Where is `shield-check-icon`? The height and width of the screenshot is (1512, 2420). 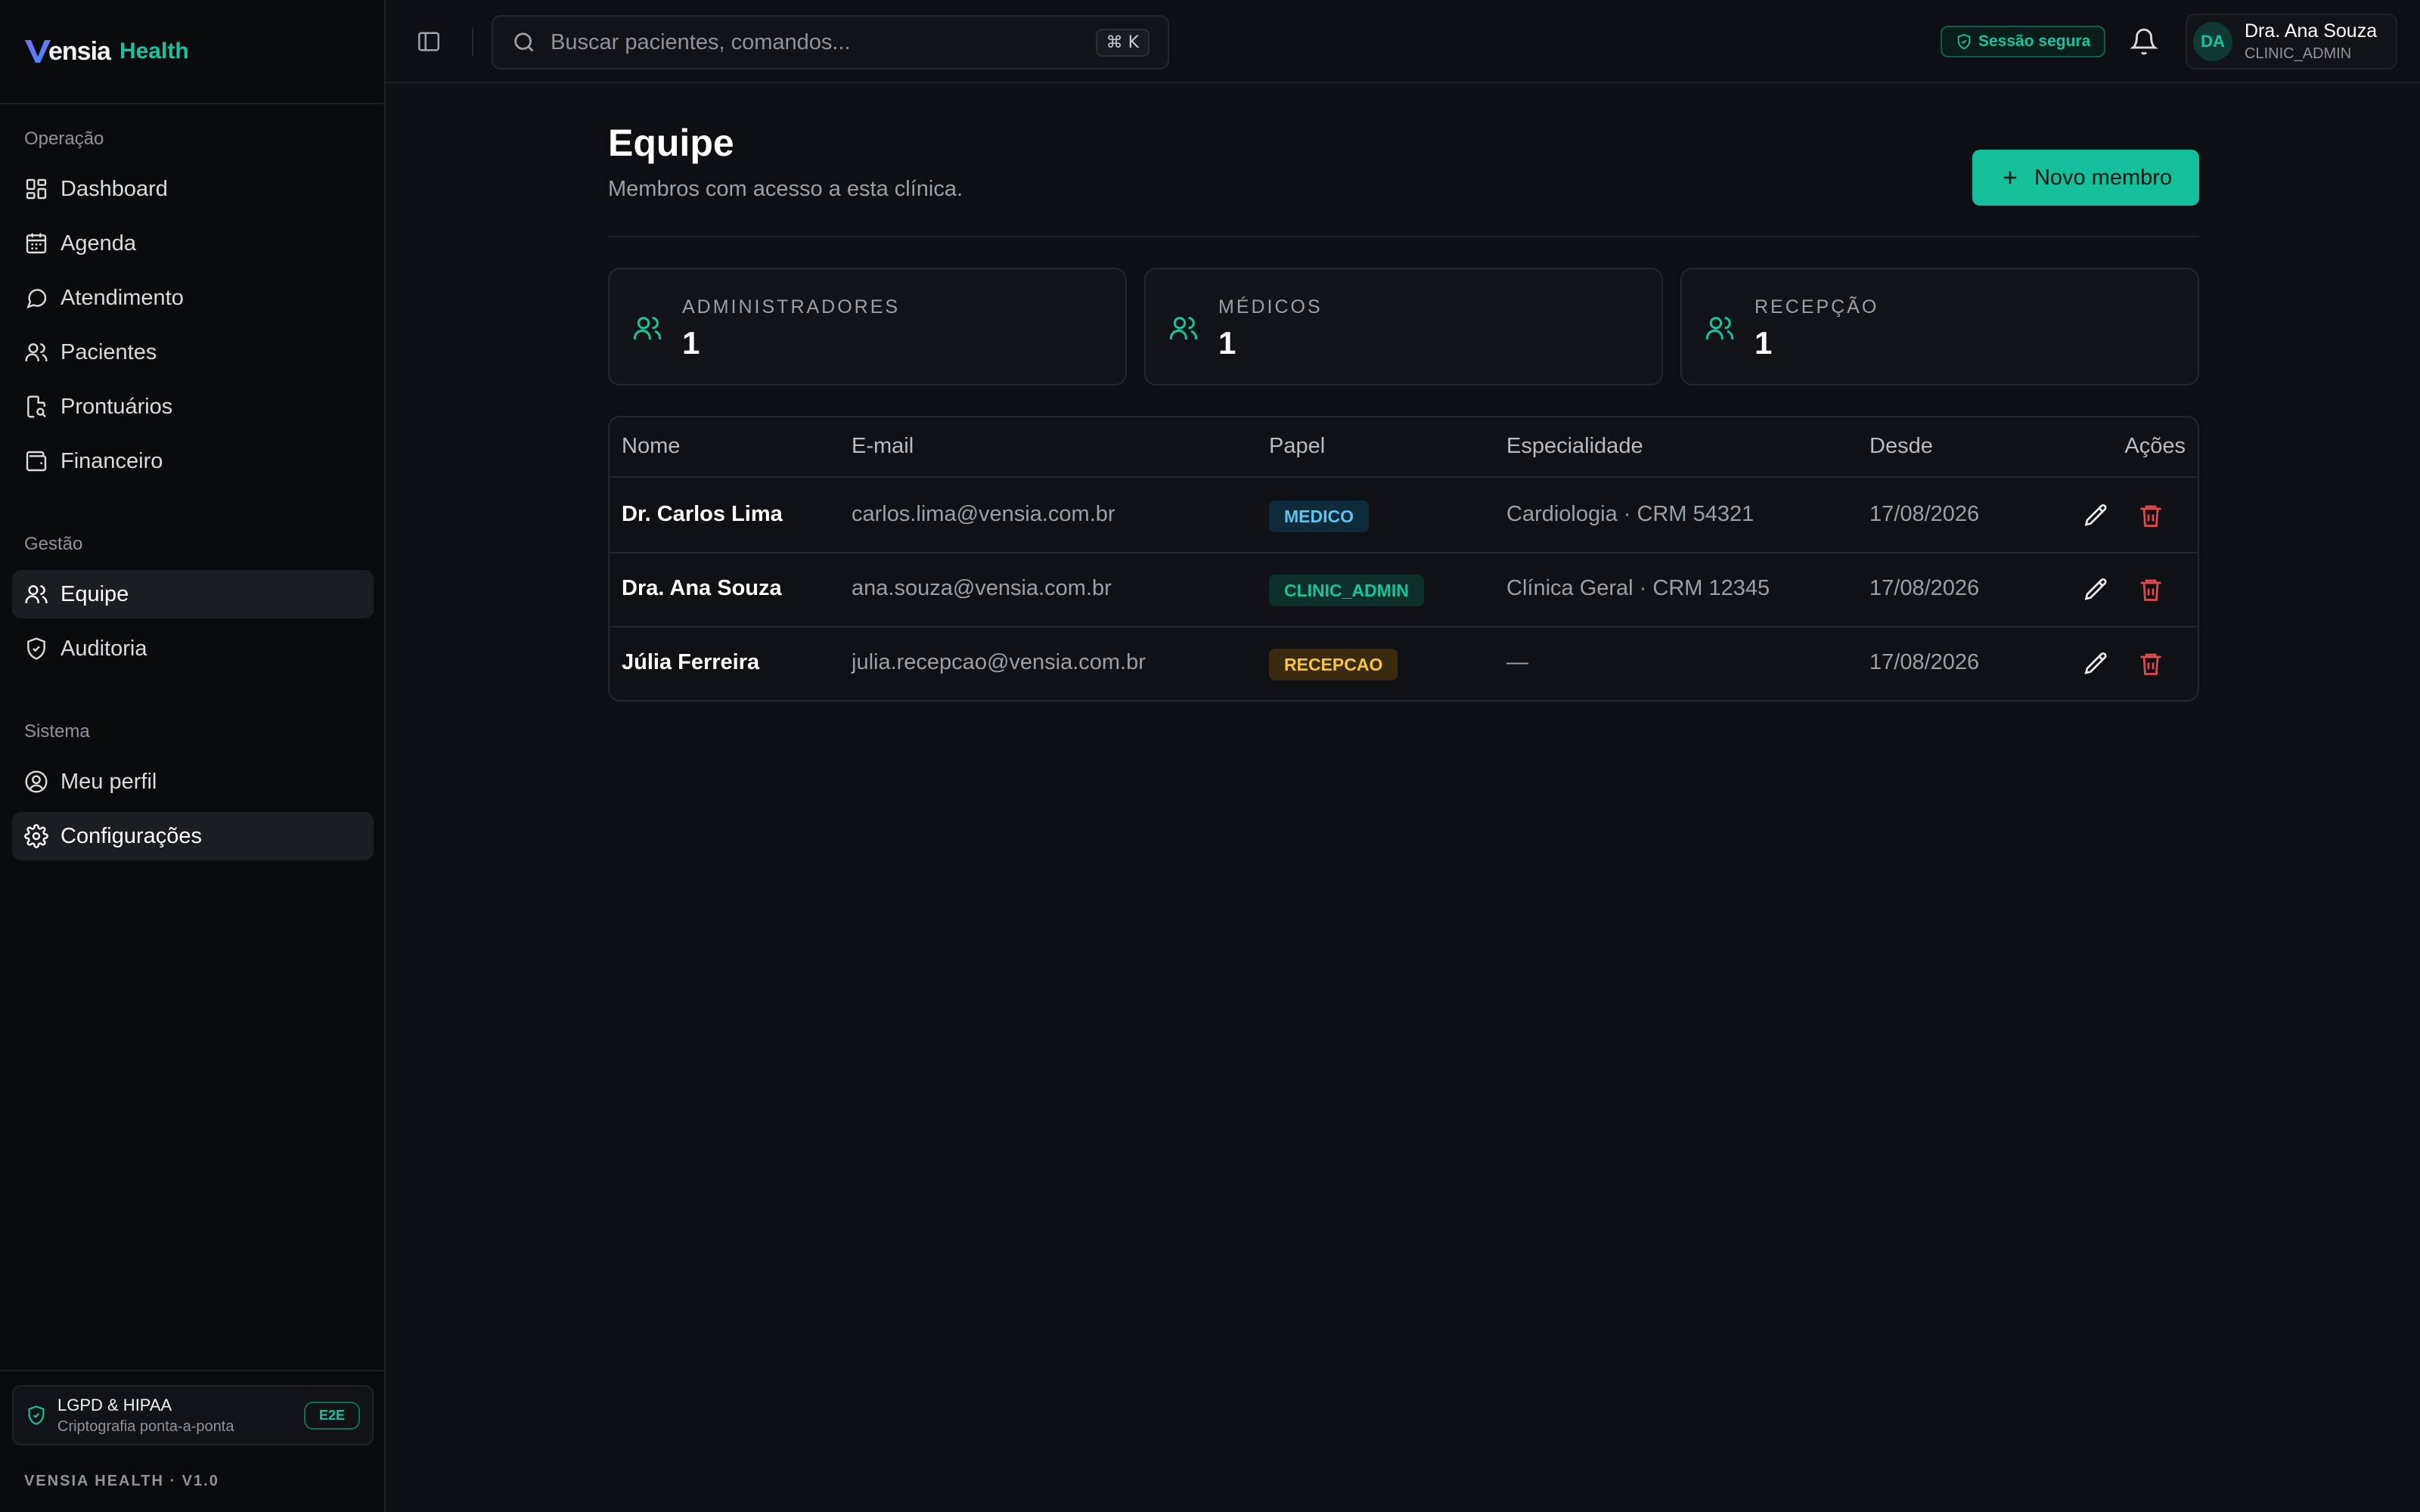 shield-check-icon is located at coordinates (36, 1415).